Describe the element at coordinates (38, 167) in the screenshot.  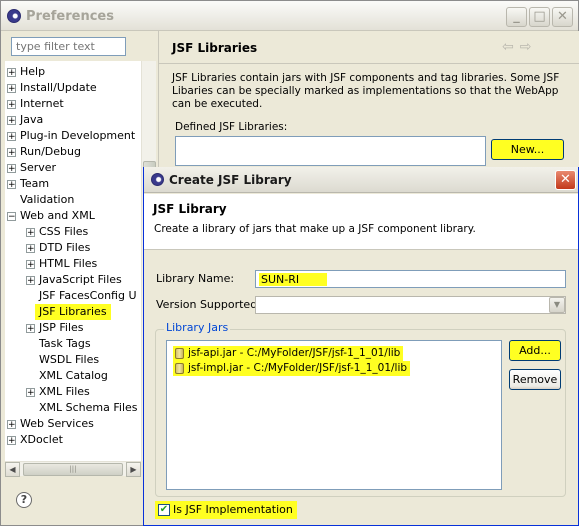
I see `tree-item-label: Server` at that location.